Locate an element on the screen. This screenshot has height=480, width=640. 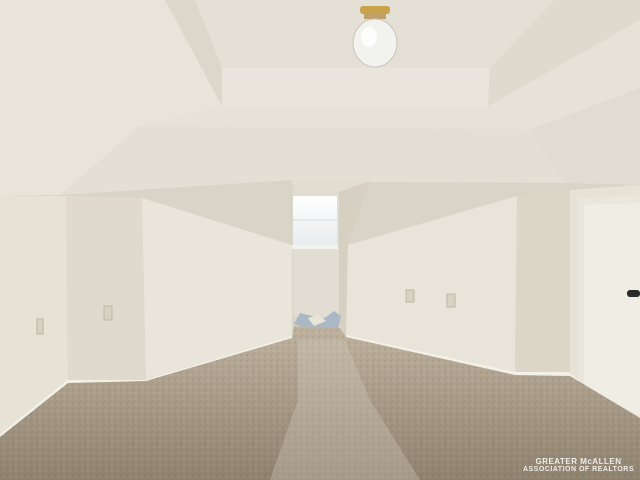
door-knob-icon is located at coordinates (633, 293).